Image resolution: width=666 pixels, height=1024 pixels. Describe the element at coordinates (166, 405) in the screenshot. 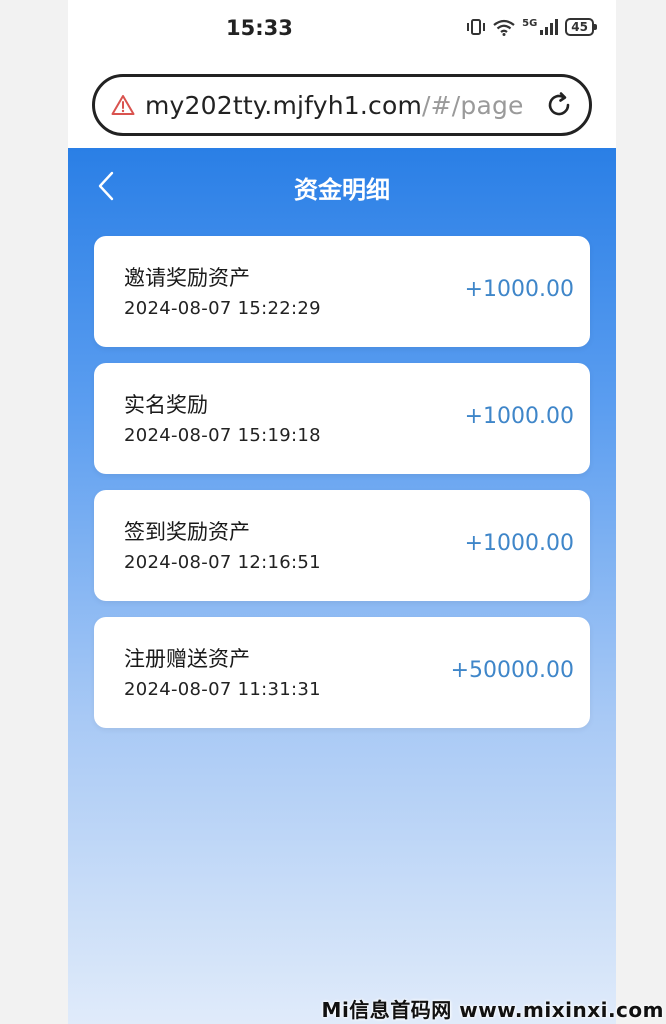

I see `record-title: 实名奖励` at that location.